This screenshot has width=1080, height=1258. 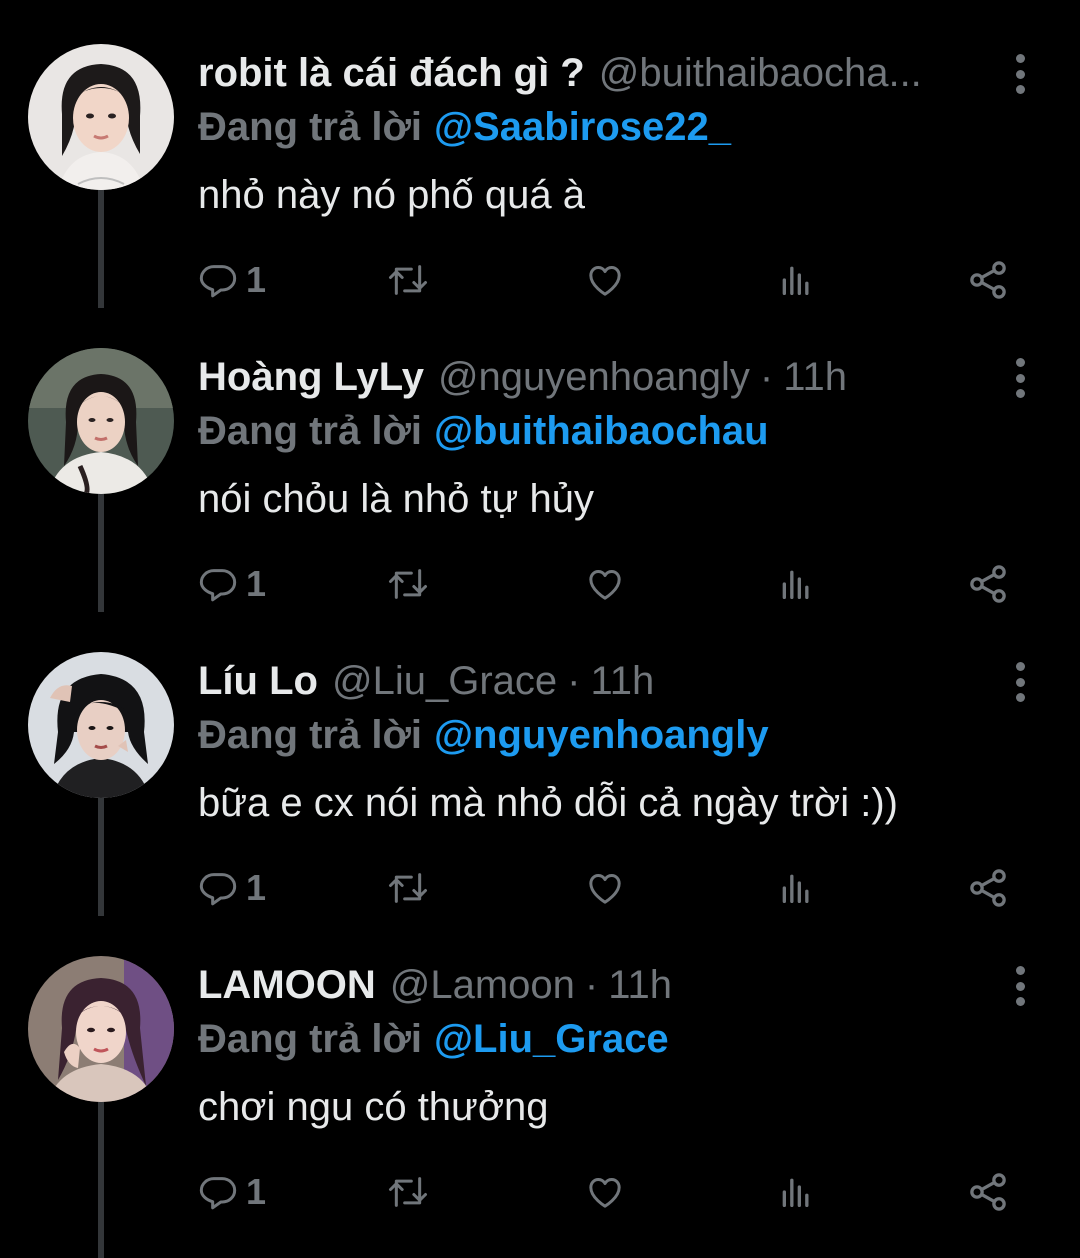 I want to click on replying-to: Đang trả lời @nguyenhoangly, so click(x=483, y=735).